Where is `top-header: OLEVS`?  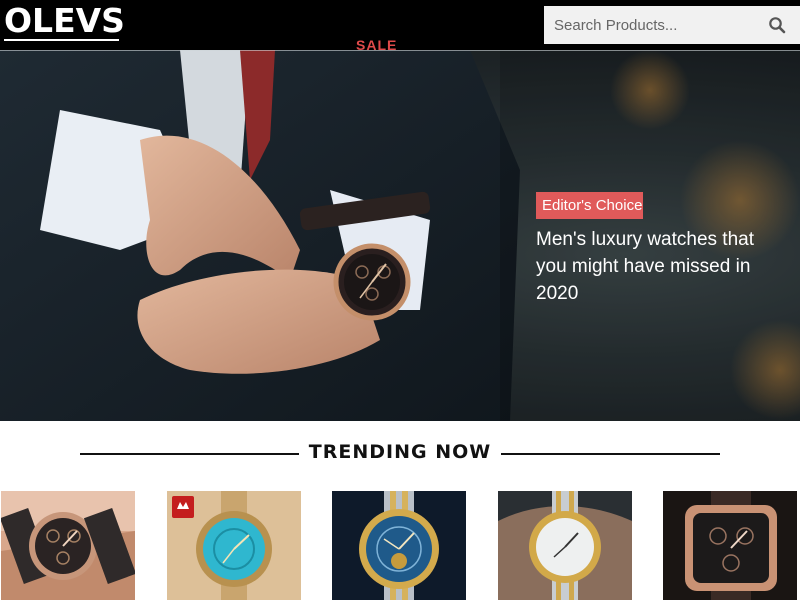
top-header: OLEVS is located at coordinates (400, 25).